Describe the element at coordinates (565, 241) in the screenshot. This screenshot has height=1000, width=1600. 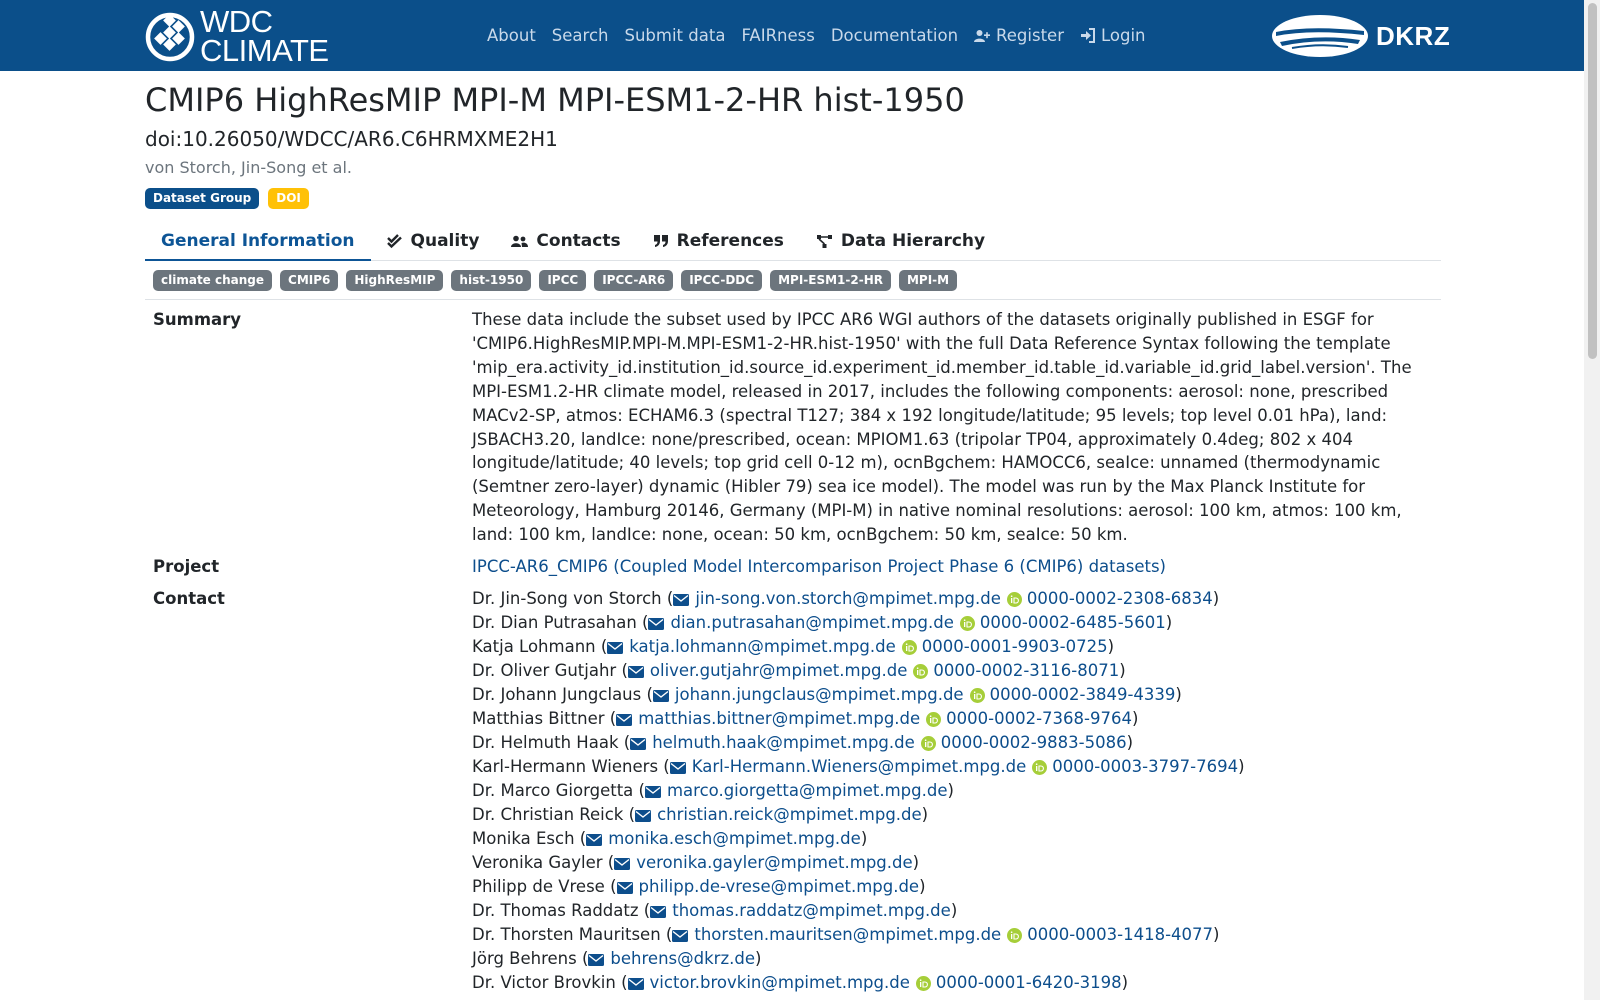
I see `tab-contacts: Contacts` at that location.